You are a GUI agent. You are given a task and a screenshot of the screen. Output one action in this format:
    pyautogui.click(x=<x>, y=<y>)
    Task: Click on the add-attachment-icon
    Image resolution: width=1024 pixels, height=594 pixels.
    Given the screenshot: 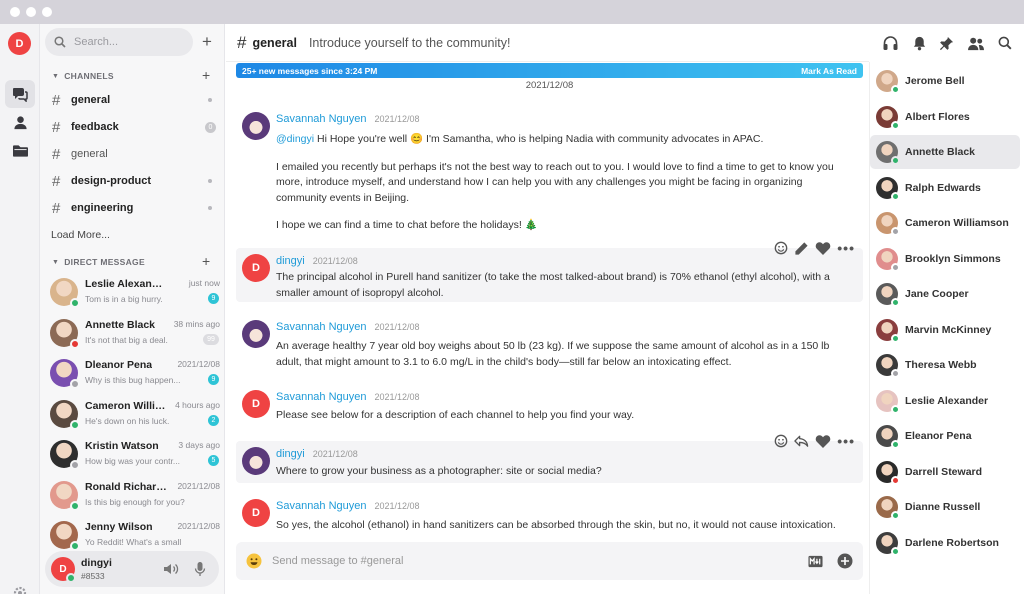 What is the action you would take?
    pyautogui.click(x=845, y=561)
    